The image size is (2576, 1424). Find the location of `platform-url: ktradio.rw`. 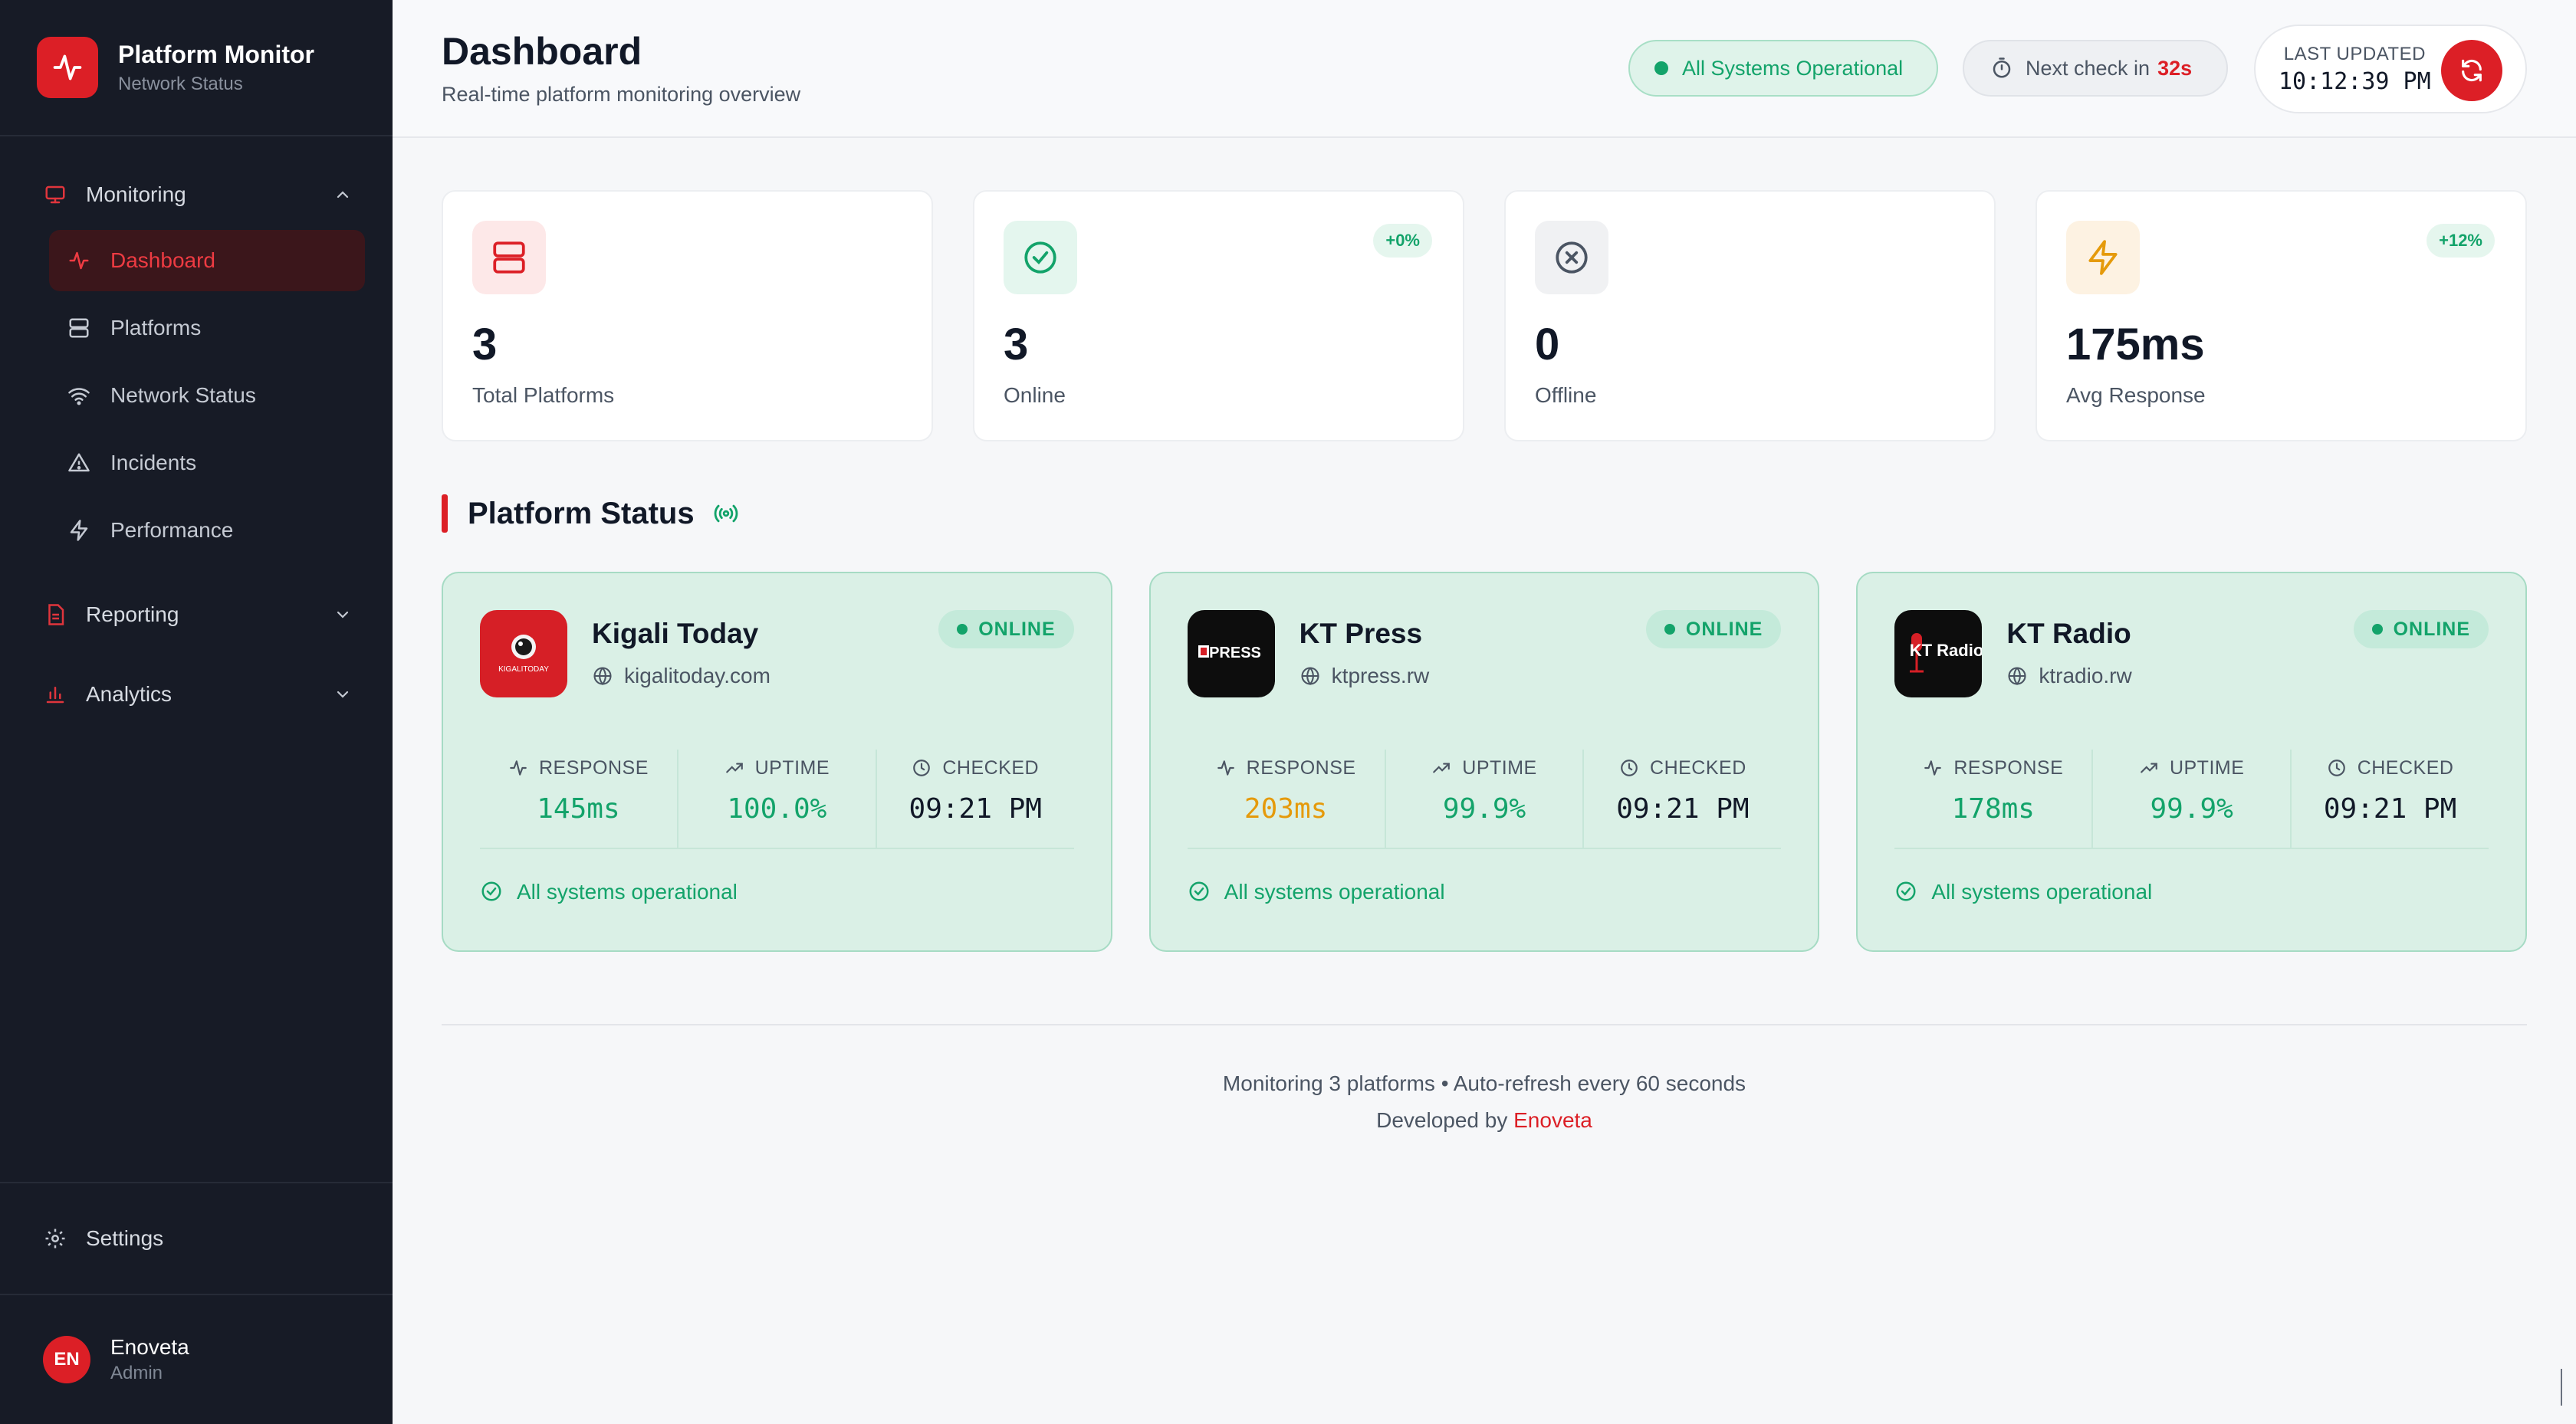

platform-url: ktradio.rw is located at coordinates (2069, 676).